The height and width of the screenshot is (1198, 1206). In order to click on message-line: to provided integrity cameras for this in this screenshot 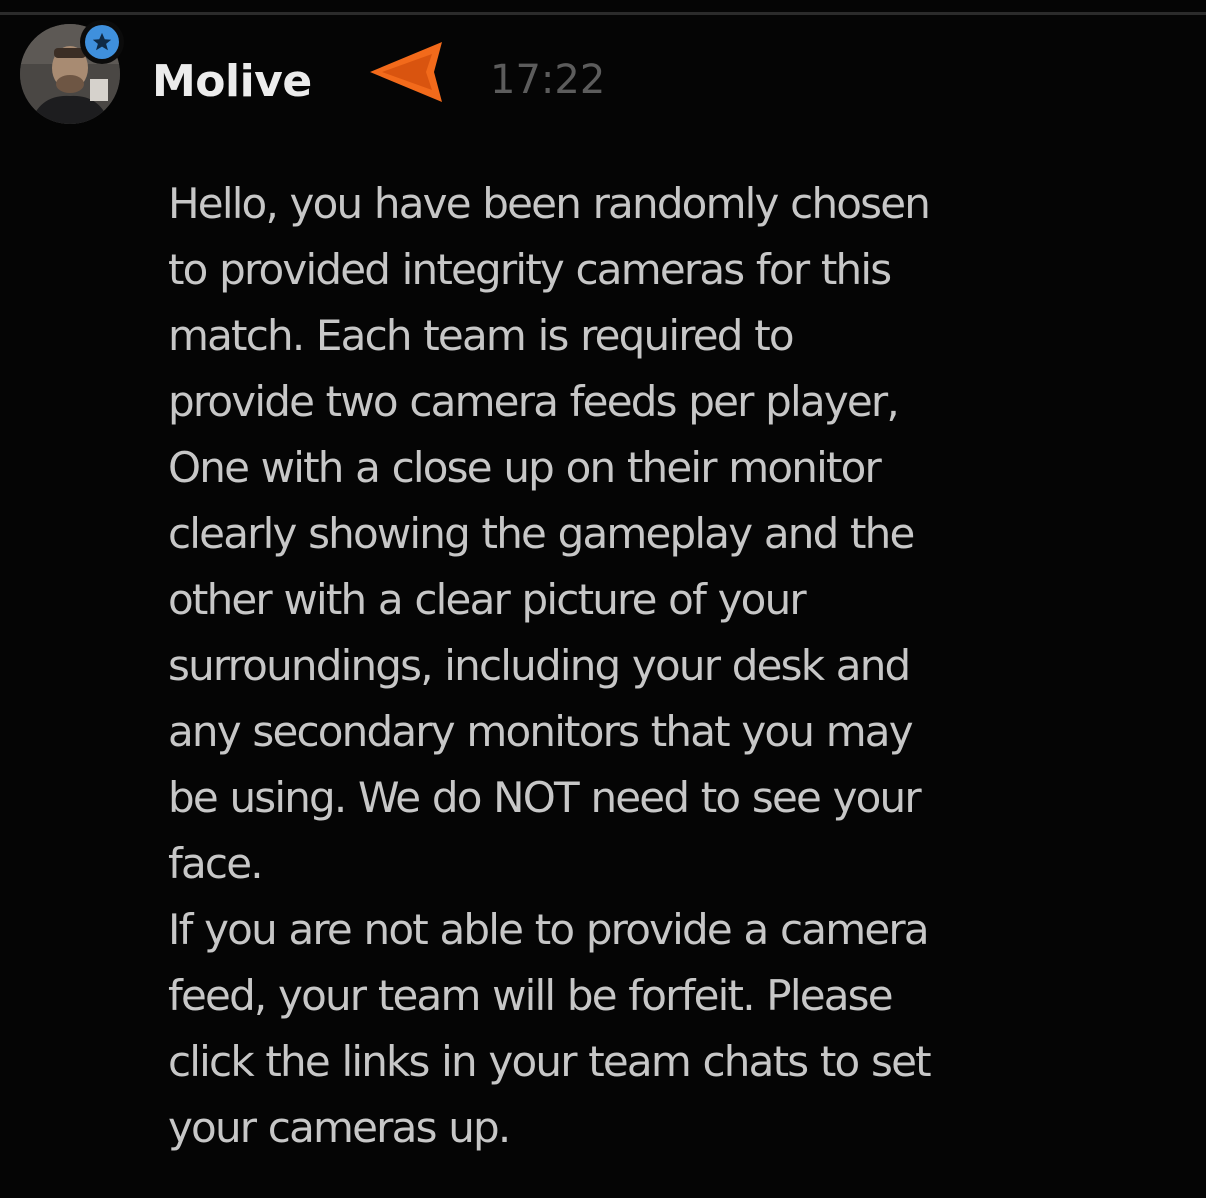, I will do `click(530, 269)`.